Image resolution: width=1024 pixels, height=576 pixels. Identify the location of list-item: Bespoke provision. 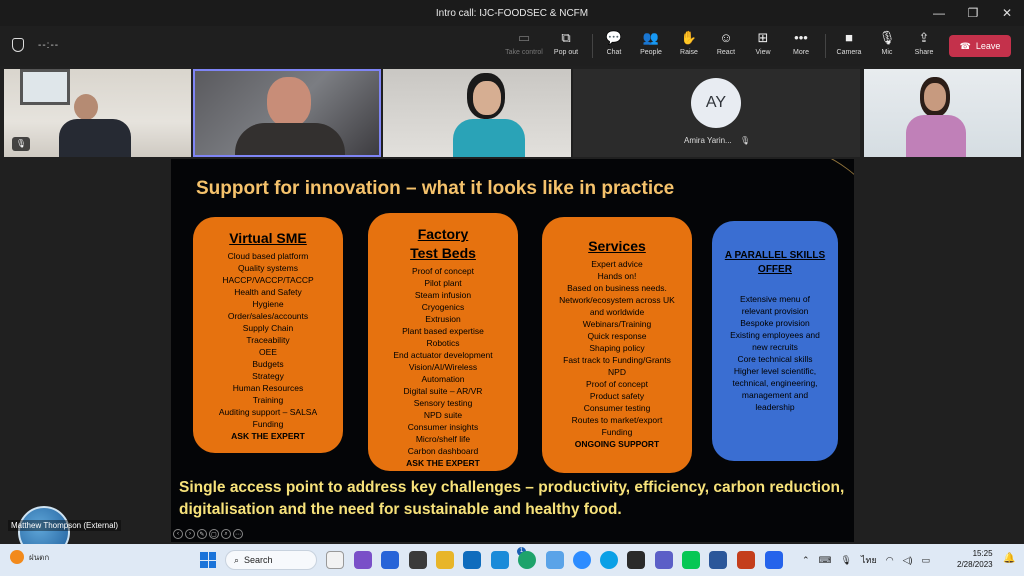
(775, 323).